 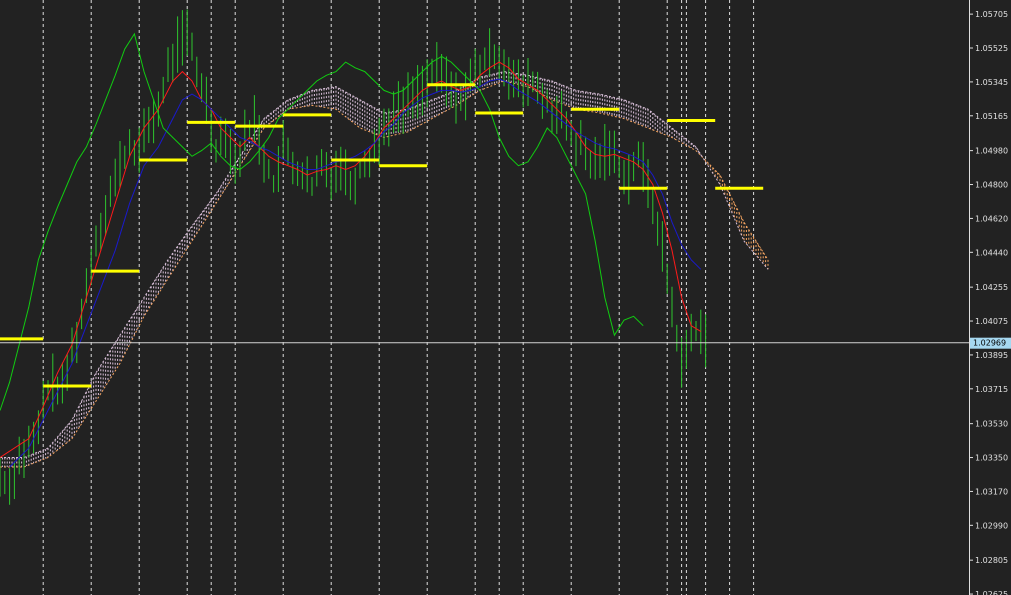 I want to click on price-tick-label: 1.05165, so click(x=991, y=116).